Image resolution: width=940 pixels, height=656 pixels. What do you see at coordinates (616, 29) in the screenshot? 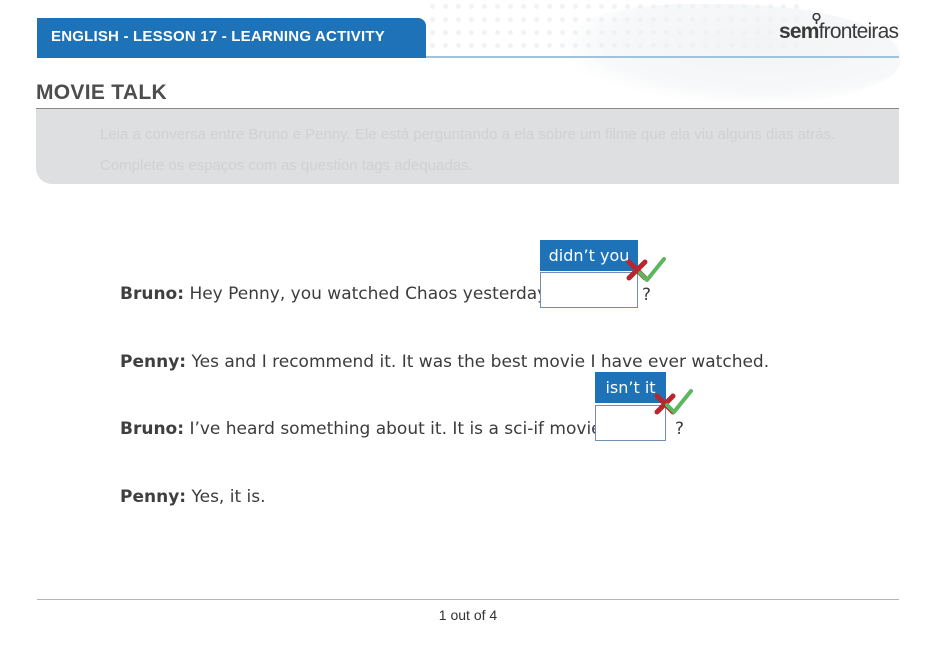
I see `header-dot-pattern` at bounding box center [616, 29].